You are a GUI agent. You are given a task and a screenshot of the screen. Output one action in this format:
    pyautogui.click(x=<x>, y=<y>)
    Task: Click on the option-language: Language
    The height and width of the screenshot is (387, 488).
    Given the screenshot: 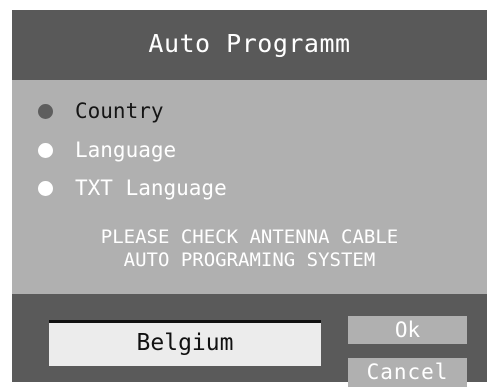 What is the action you would take?
    pyautogui.click(x=107, y=150)
    